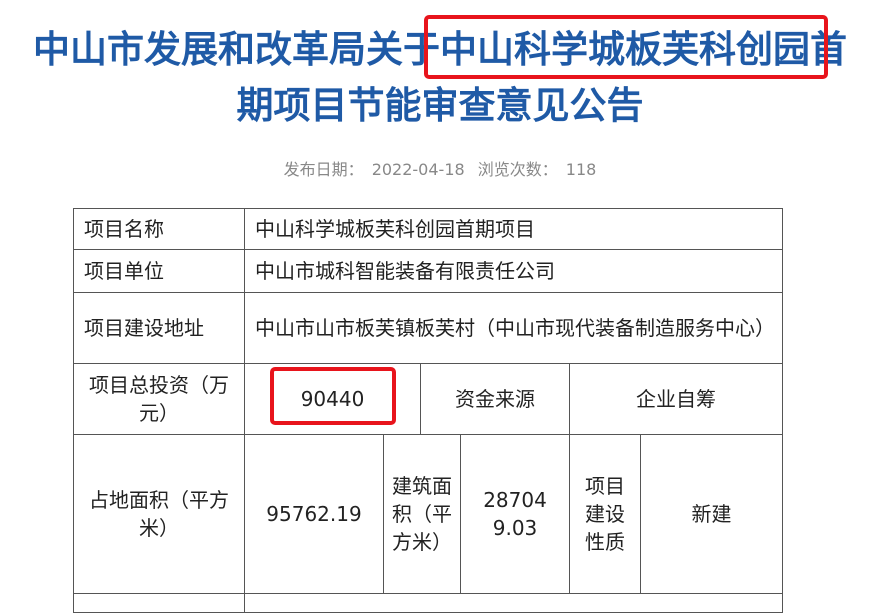 The width and height of the screenshot is (880, 613). What do you see at coordinates (159, 271) in the screenshot?
I see `project-unit-label: 项目单位` at bounding box center [159, 271].